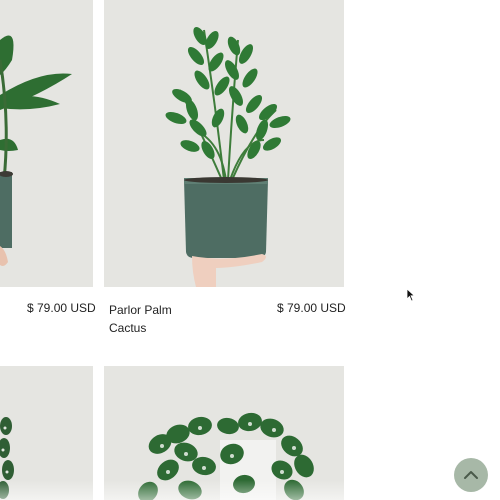 The height and width of the screenshot is (500, 500). What do you see at coordinates (46, 433) in the screenshot?
I see `product-image-bottom-left` at bounding box center [46, 433].